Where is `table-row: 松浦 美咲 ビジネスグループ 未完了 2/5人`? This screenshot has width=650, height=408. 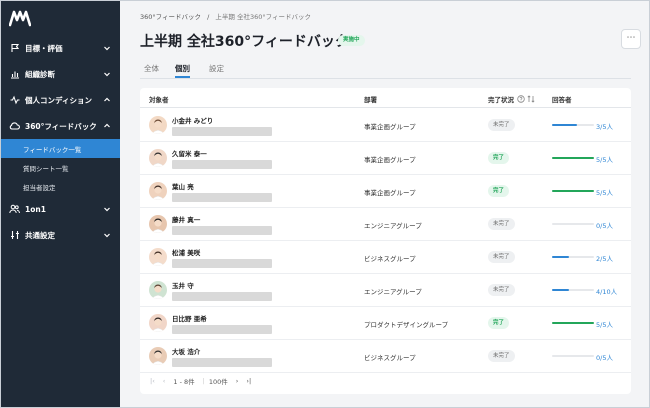
table-row: 松浦 美咲 ビジネスグループ 未完了 2/5人 is located at coordinates (385, 257).